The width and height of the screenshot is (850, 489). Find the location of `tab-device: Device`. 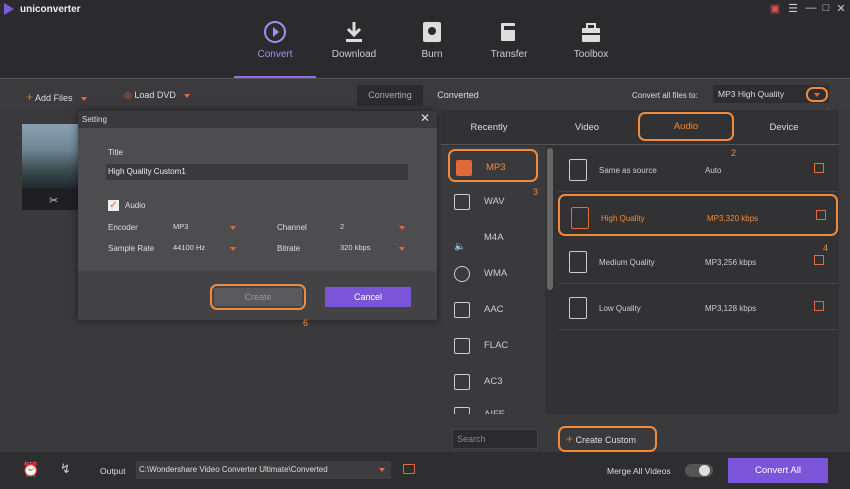

tab-device: Device is located at coordinates (784, 127).